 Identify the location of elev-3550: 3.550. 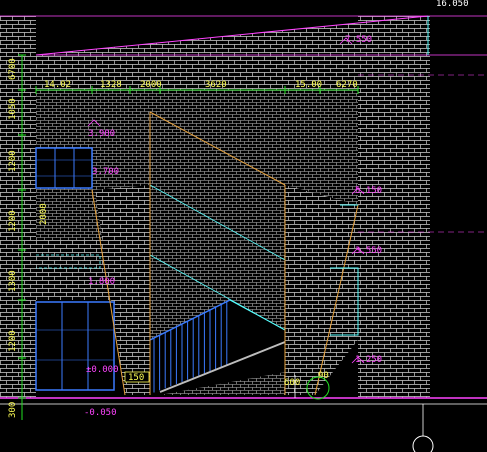
(368, 251).